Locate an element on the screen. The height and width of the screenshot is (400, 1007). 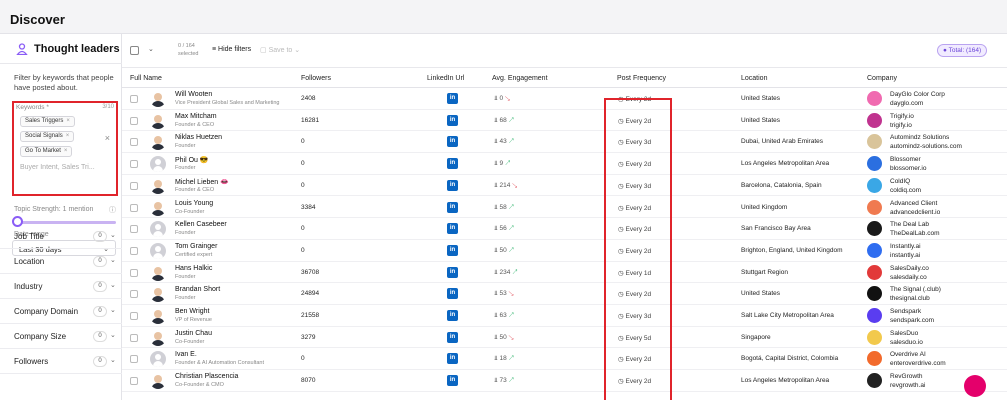
keyword-chip: Sales Triggers × is located at coordinates (47, 121).